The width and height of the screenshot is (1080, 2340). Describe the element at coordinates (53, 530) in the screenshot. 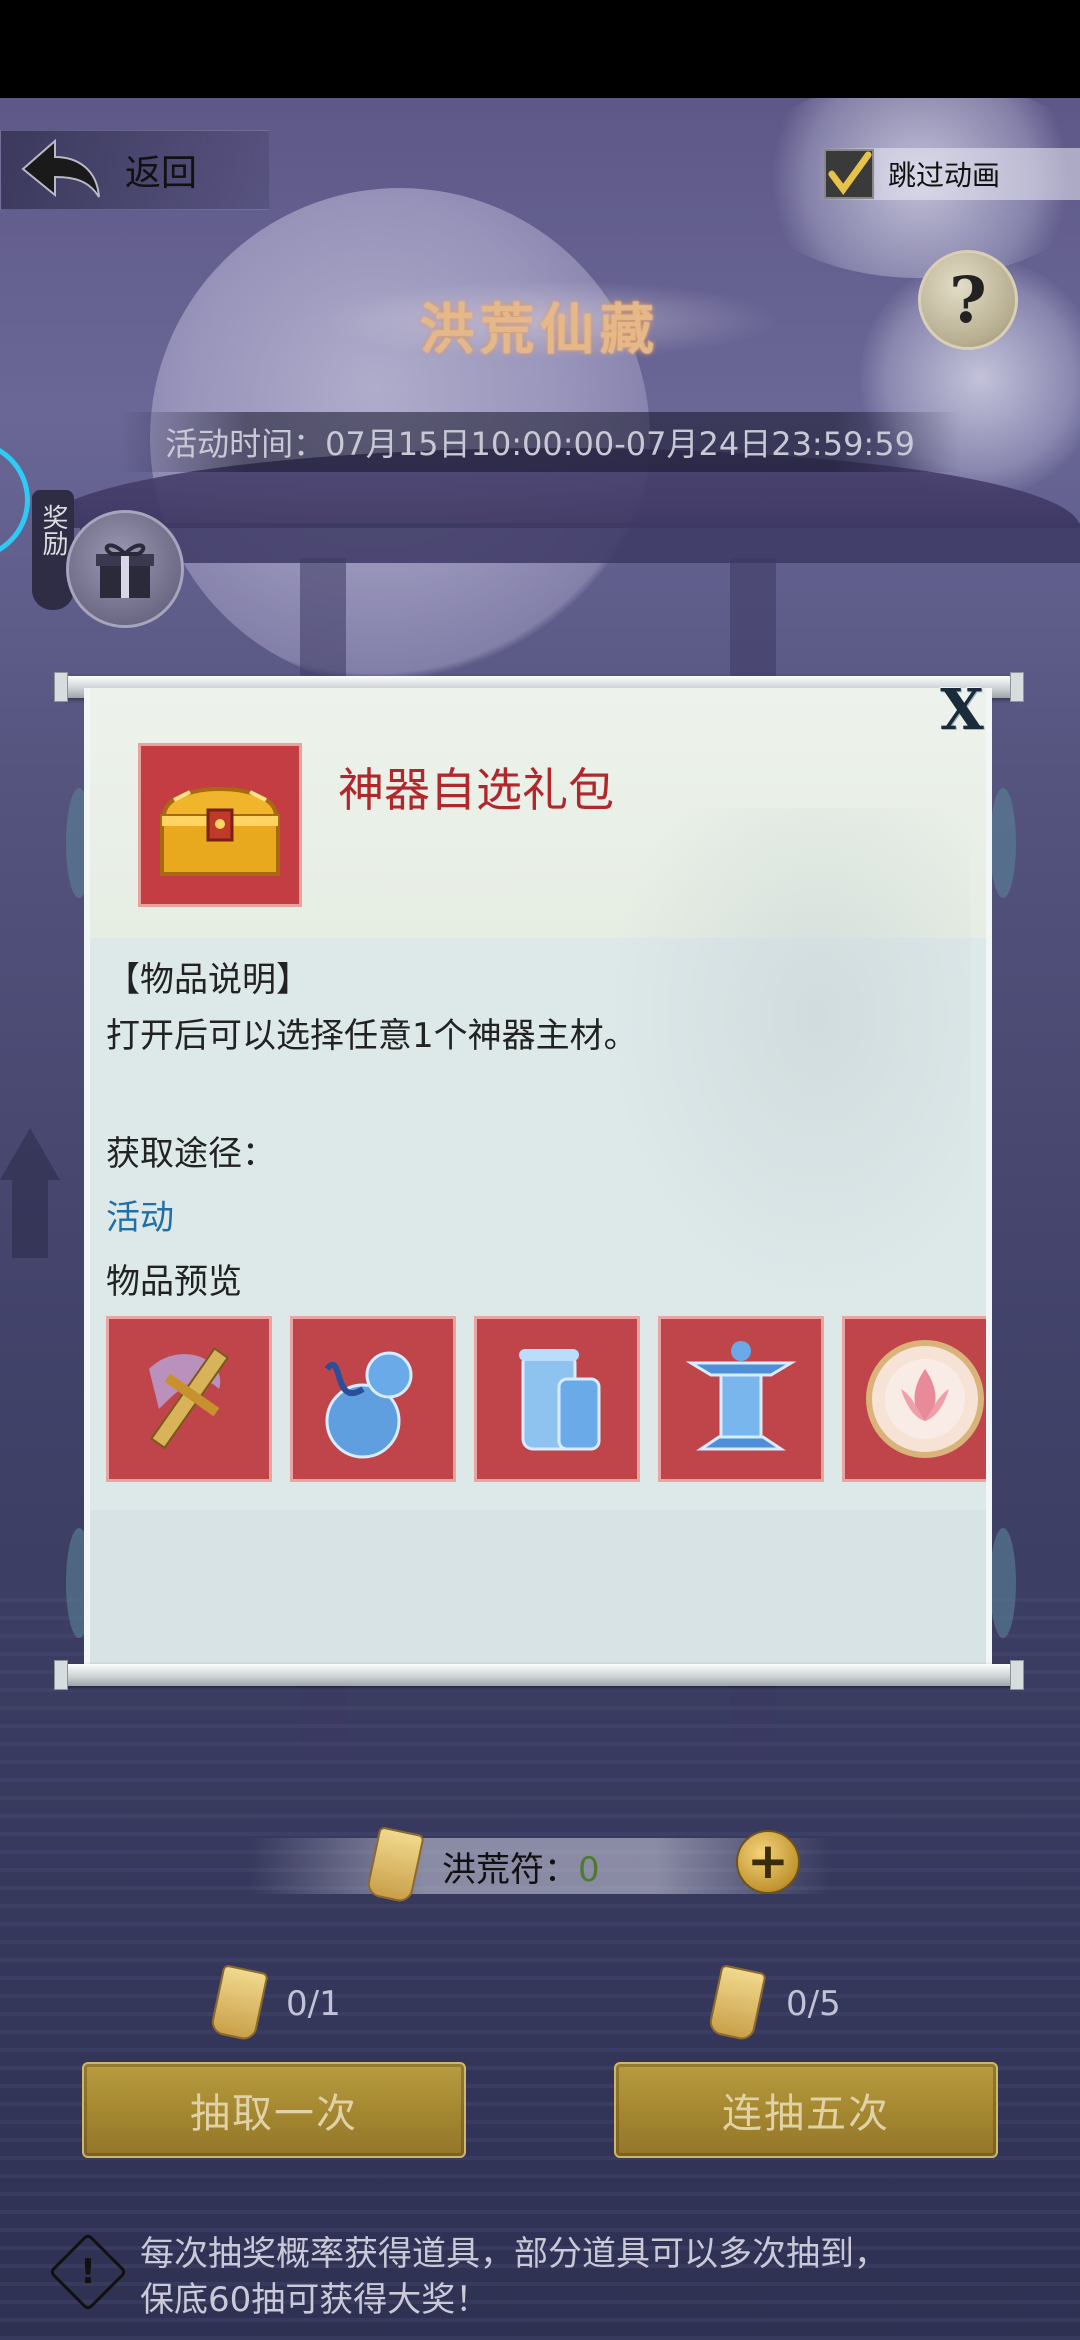

I see `reward-tab-label: 奖励` at that location.